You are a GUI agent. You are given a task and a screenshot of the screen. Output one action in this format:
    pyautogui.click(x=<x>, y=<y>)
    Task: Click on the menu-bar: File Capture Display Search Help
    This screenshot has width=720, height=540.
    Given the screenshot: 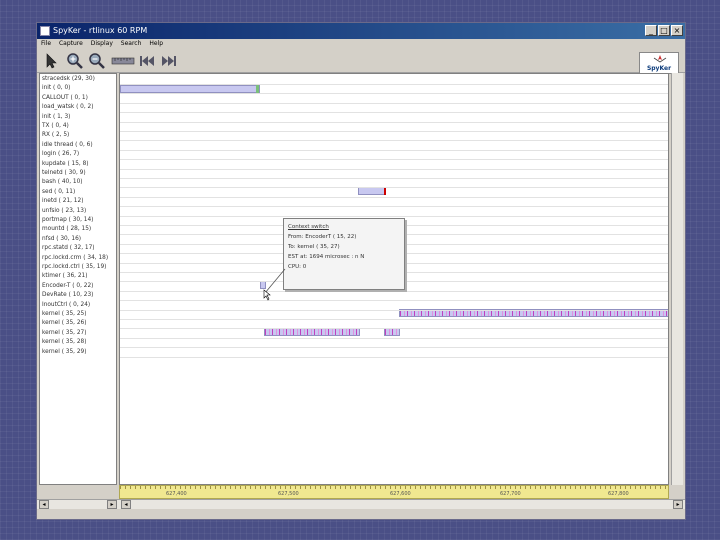 What is the action you would take?
    pyautogui.click(x=361, y=44)
    